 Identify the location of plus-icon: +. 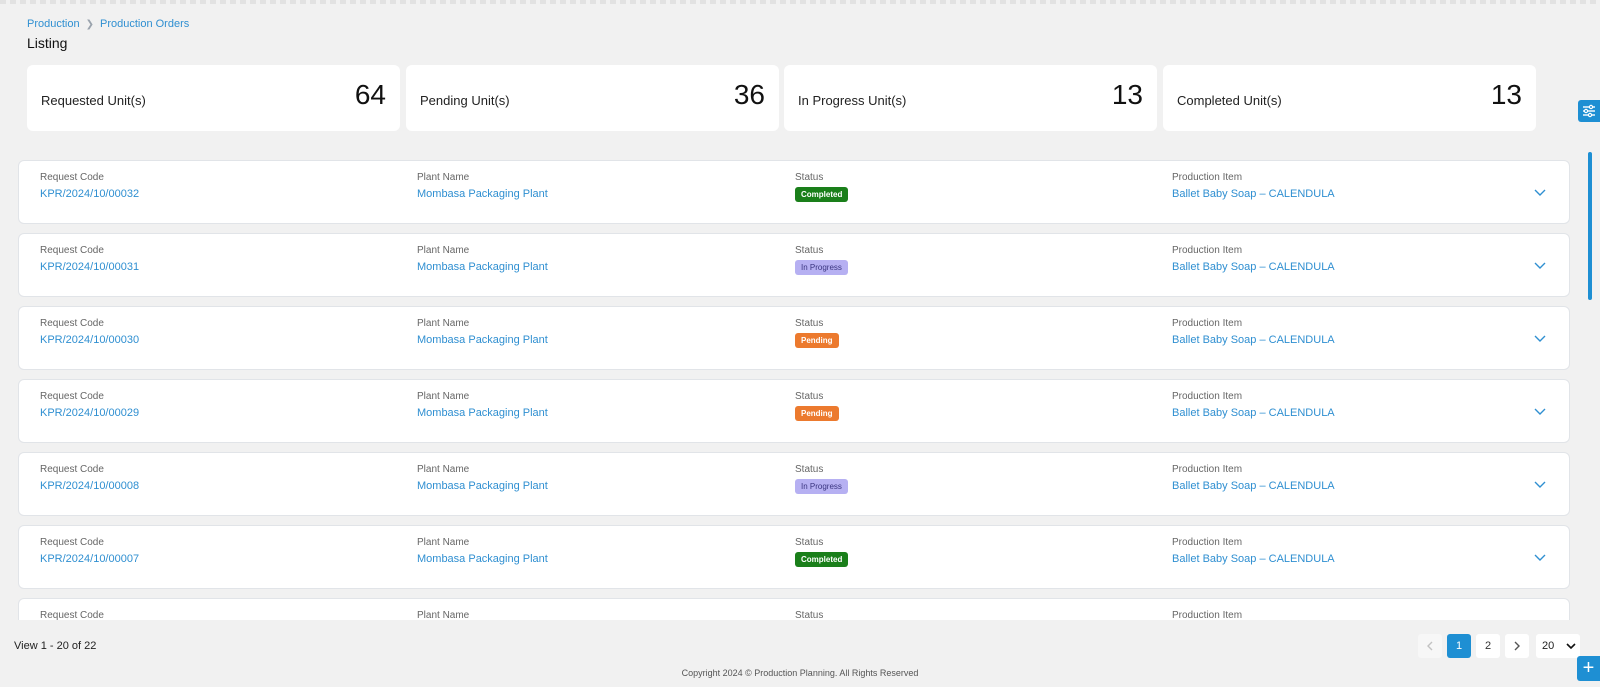
(1588, 668).